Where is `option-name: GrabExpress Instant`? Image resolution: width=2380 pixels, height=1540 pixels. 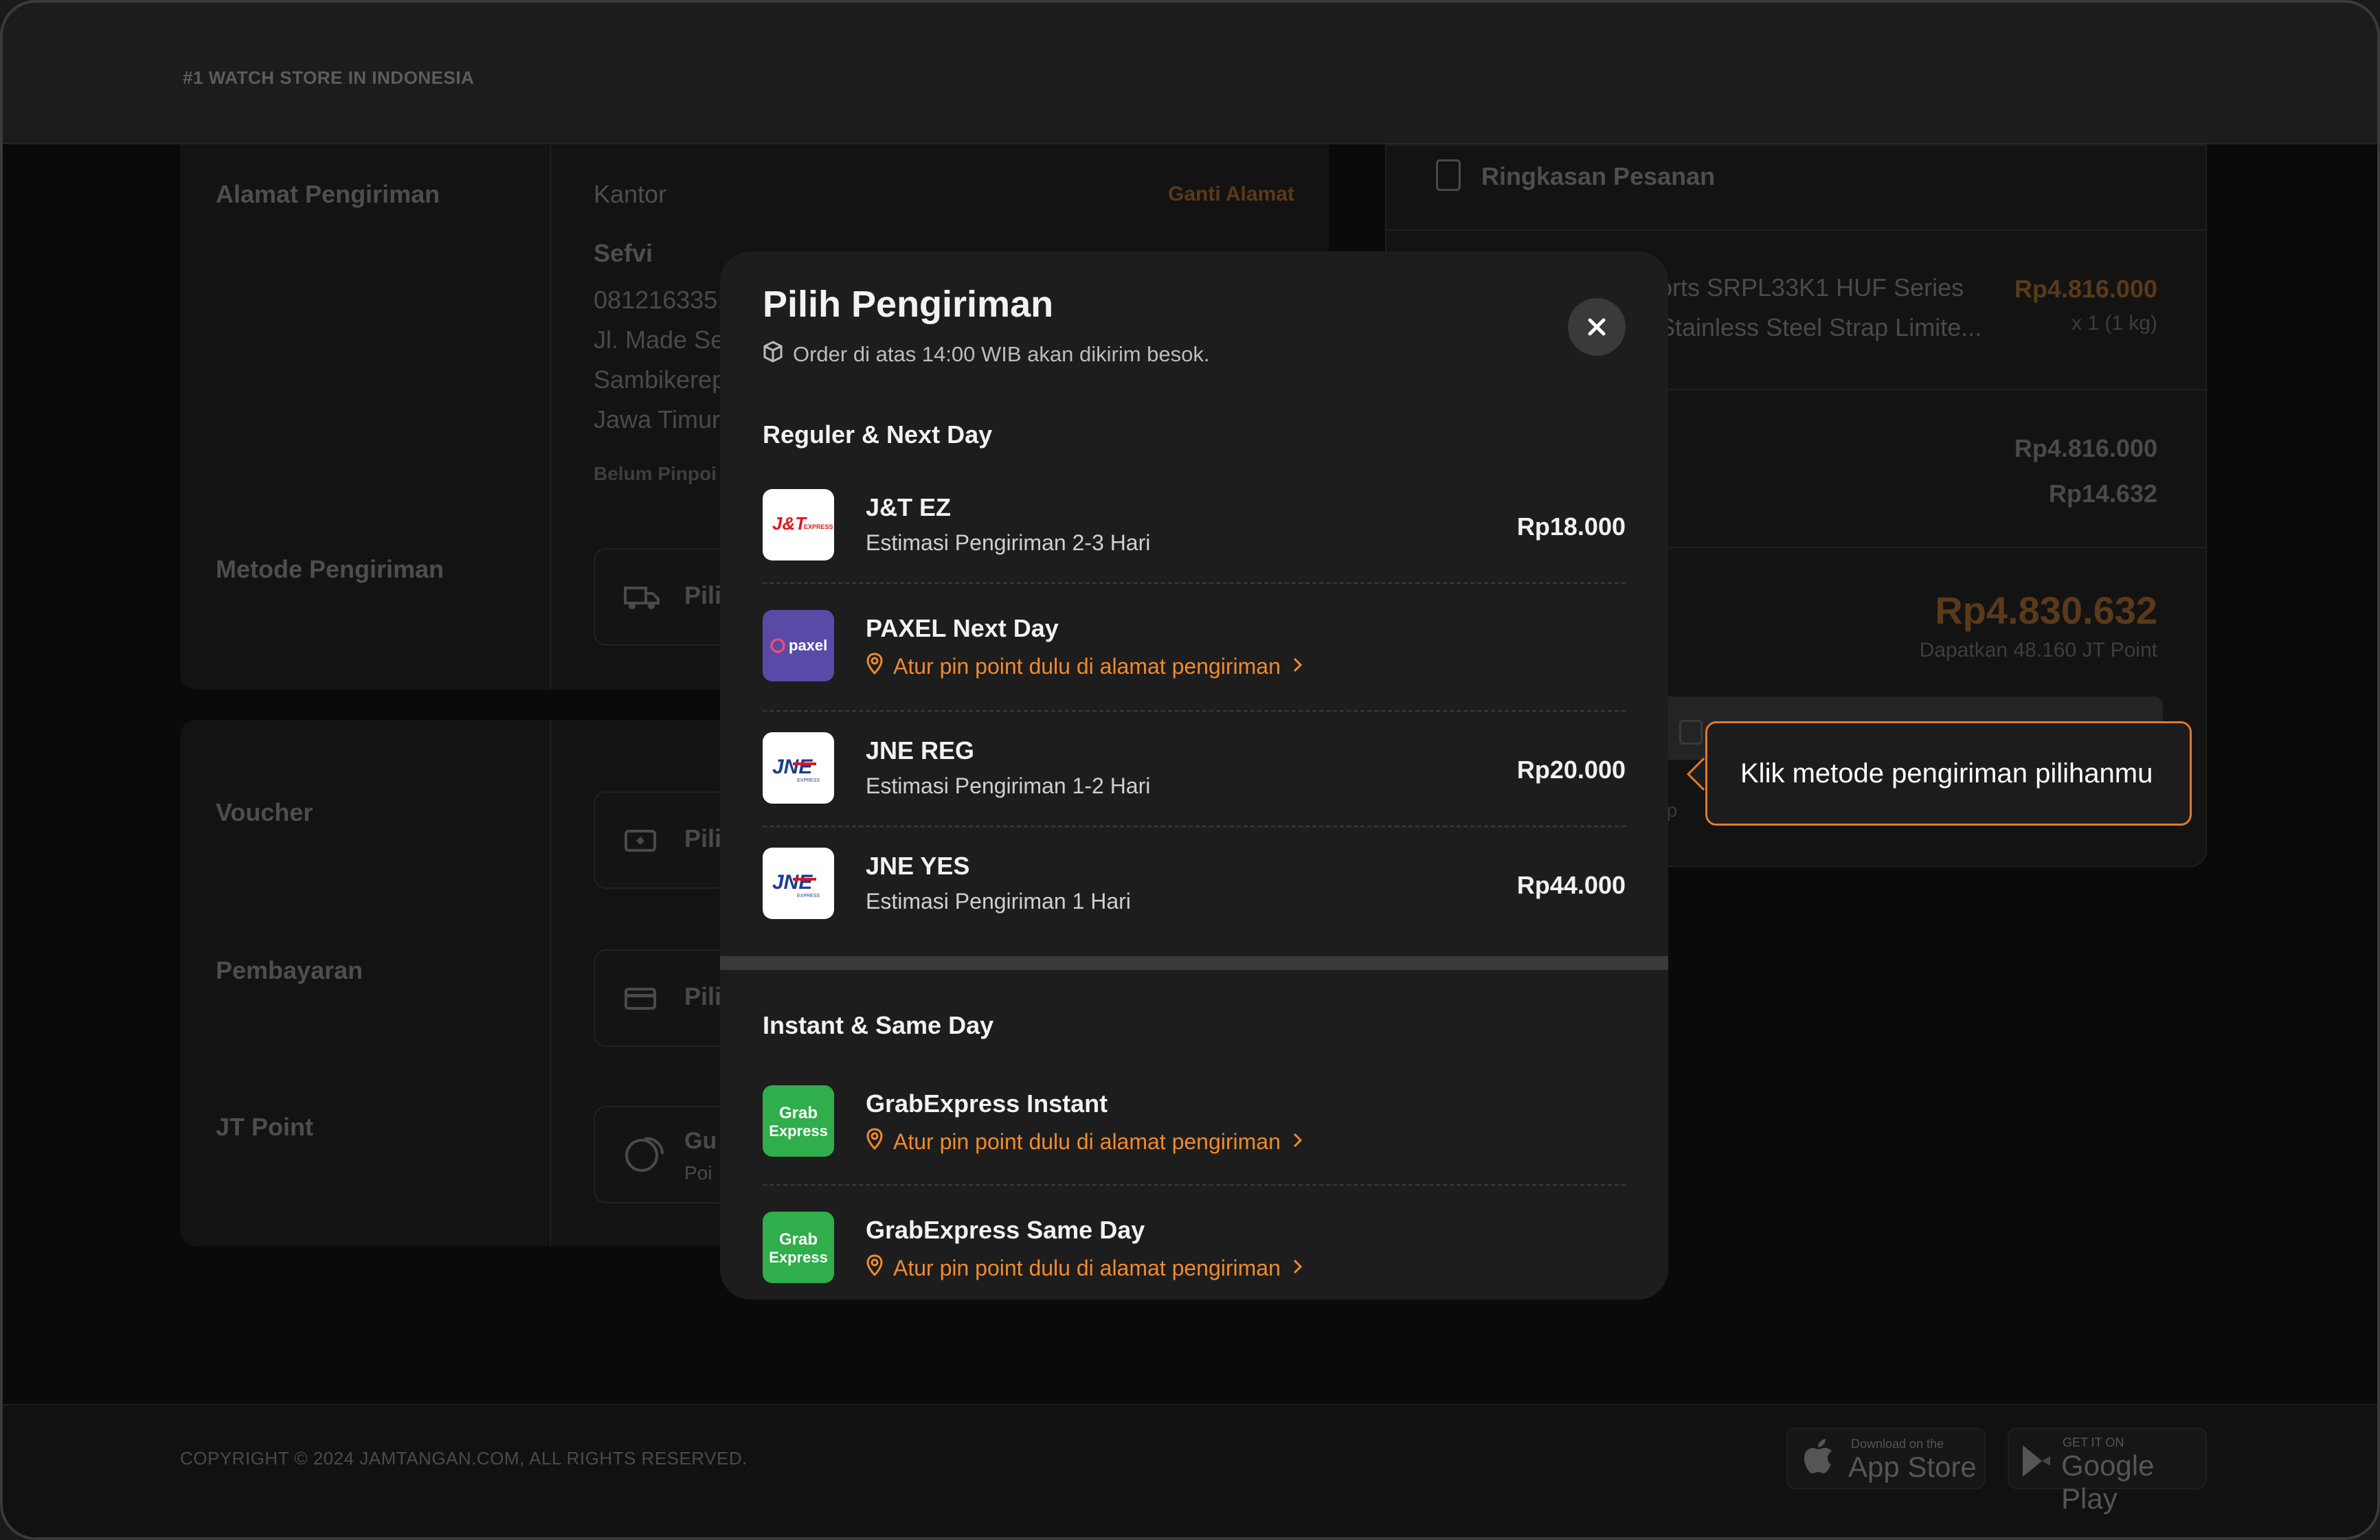
option-name: GrabExpress Instant is located at coordinates (987, 1103).